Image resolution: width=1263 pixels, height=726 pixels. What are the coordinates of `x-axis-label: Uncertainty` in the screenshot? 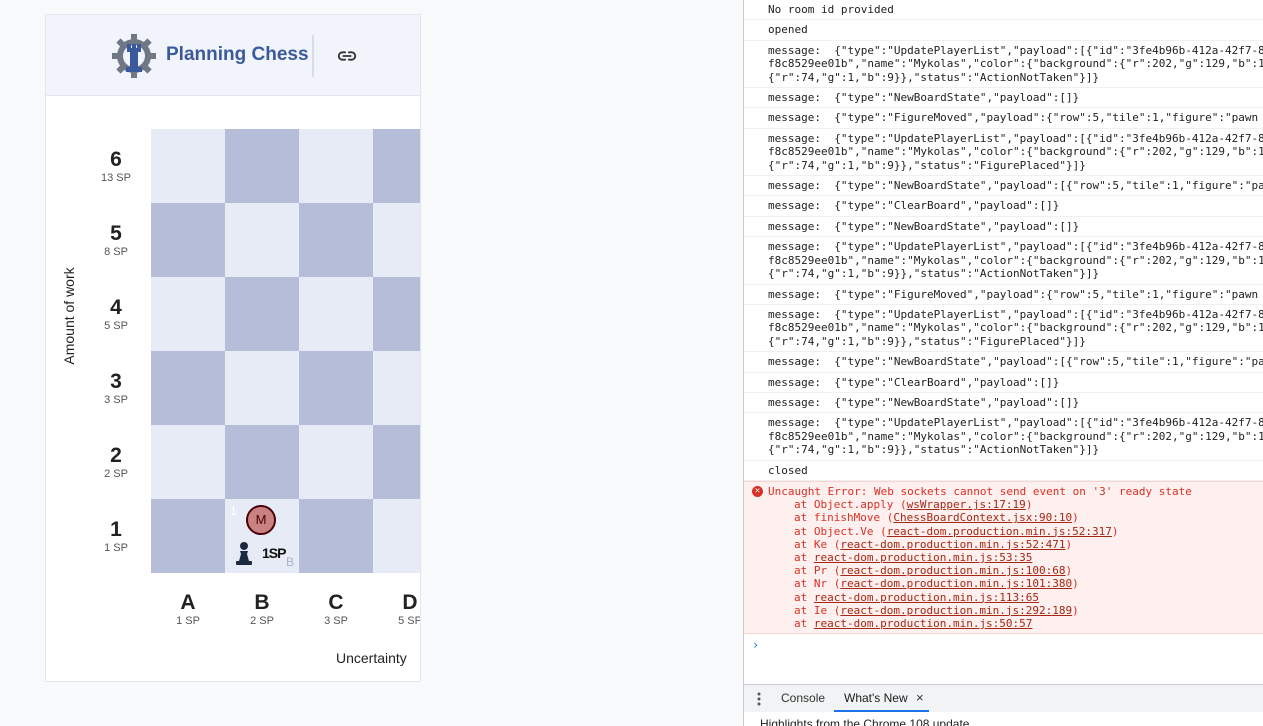 It's located at (371, 658).